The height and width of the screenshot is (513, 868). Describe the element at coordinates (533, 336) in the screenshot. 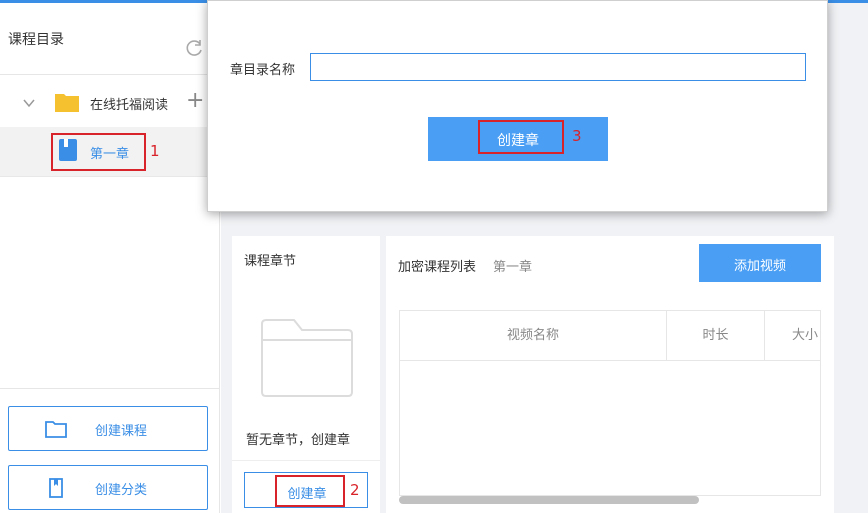

I see `column-video-name: 视频名称` at that location.